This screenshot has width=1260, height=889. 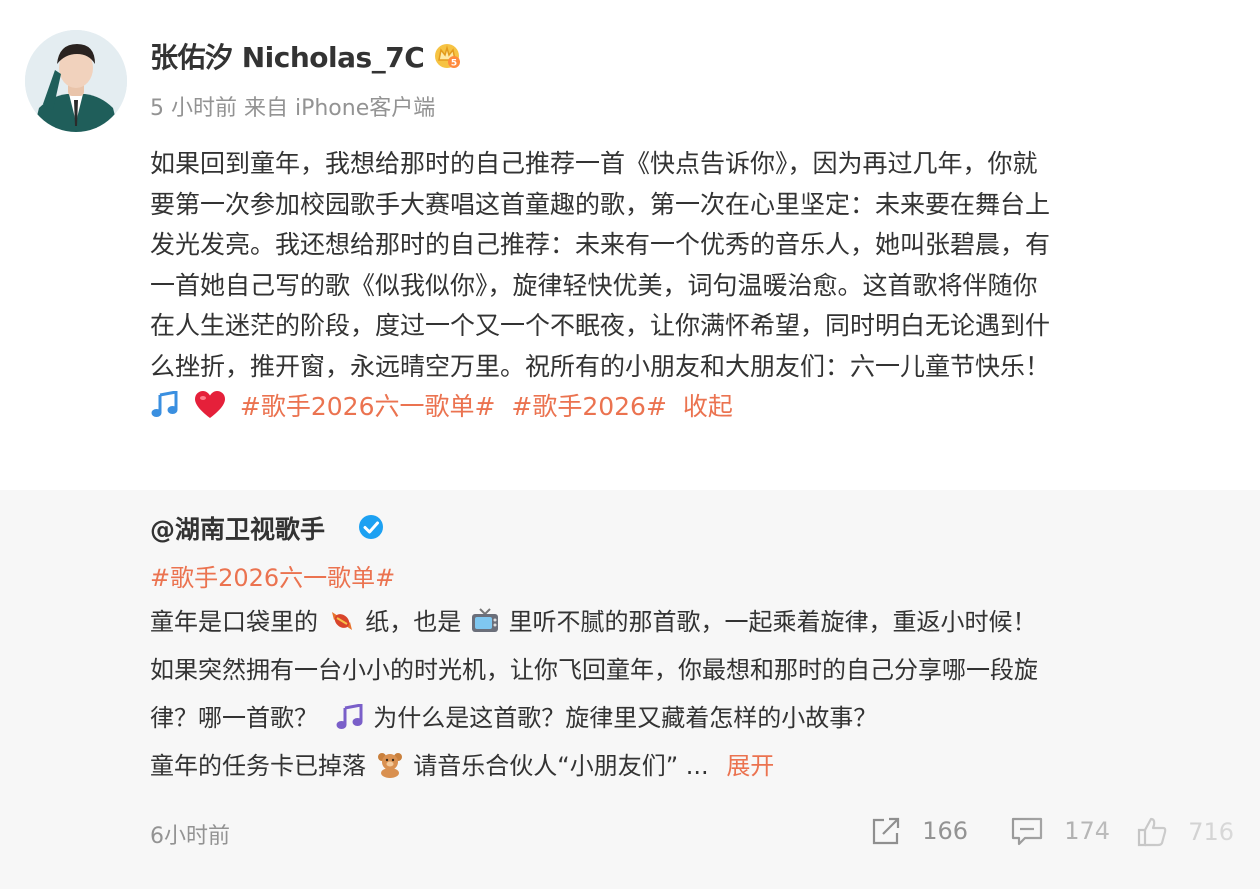 I want to click on like-icon, so click(x=1152, y=832).